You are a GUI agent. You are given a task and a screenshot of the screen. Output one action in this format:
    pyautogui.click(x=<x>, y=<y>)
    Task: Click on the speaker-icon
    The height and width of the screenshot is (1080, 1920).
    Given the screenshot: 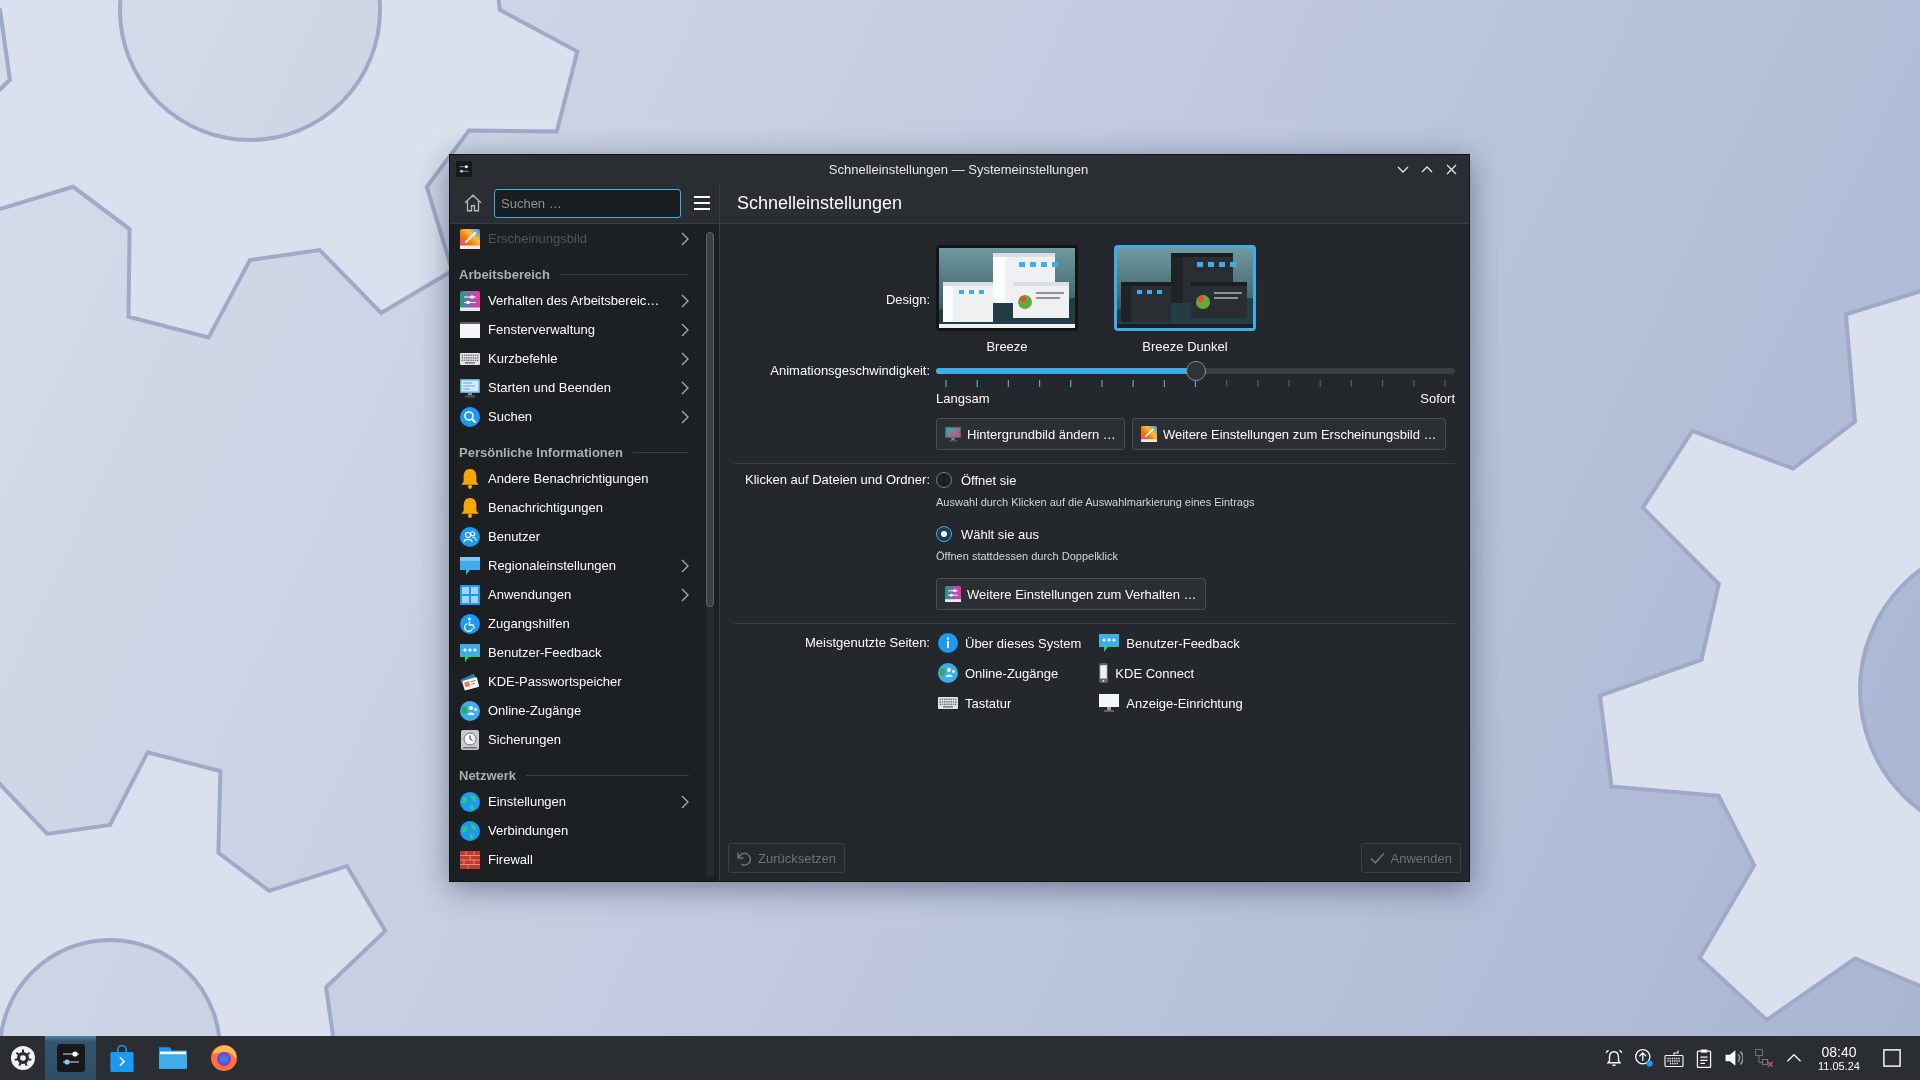 What is the action you would take?
    pyautogui.click(x=1734, y=1058)
    